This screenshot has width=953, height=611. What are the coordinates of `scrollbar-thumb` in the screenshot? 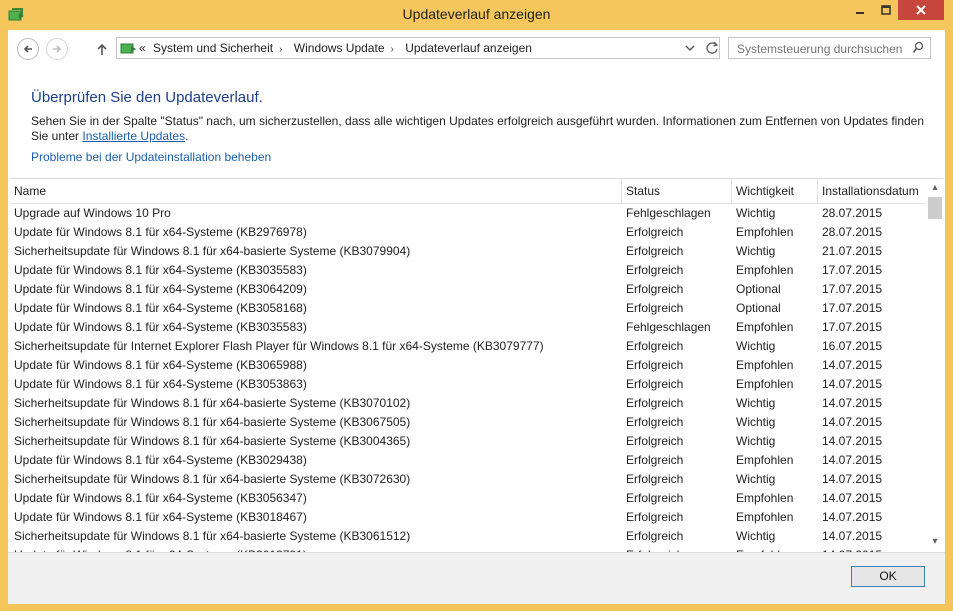 It's located at (935, 208).